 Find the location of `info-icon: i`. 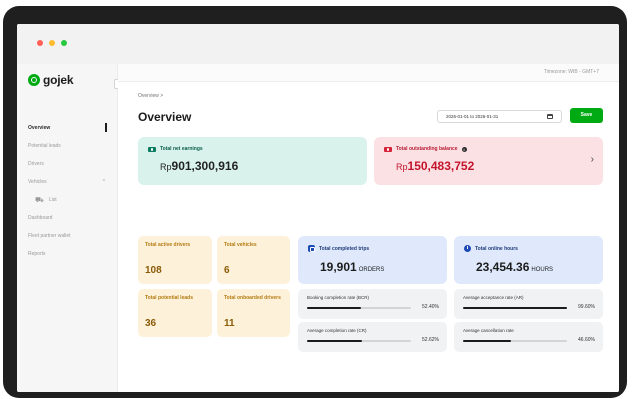

info-icon: i is located at coordinates (464, 149).